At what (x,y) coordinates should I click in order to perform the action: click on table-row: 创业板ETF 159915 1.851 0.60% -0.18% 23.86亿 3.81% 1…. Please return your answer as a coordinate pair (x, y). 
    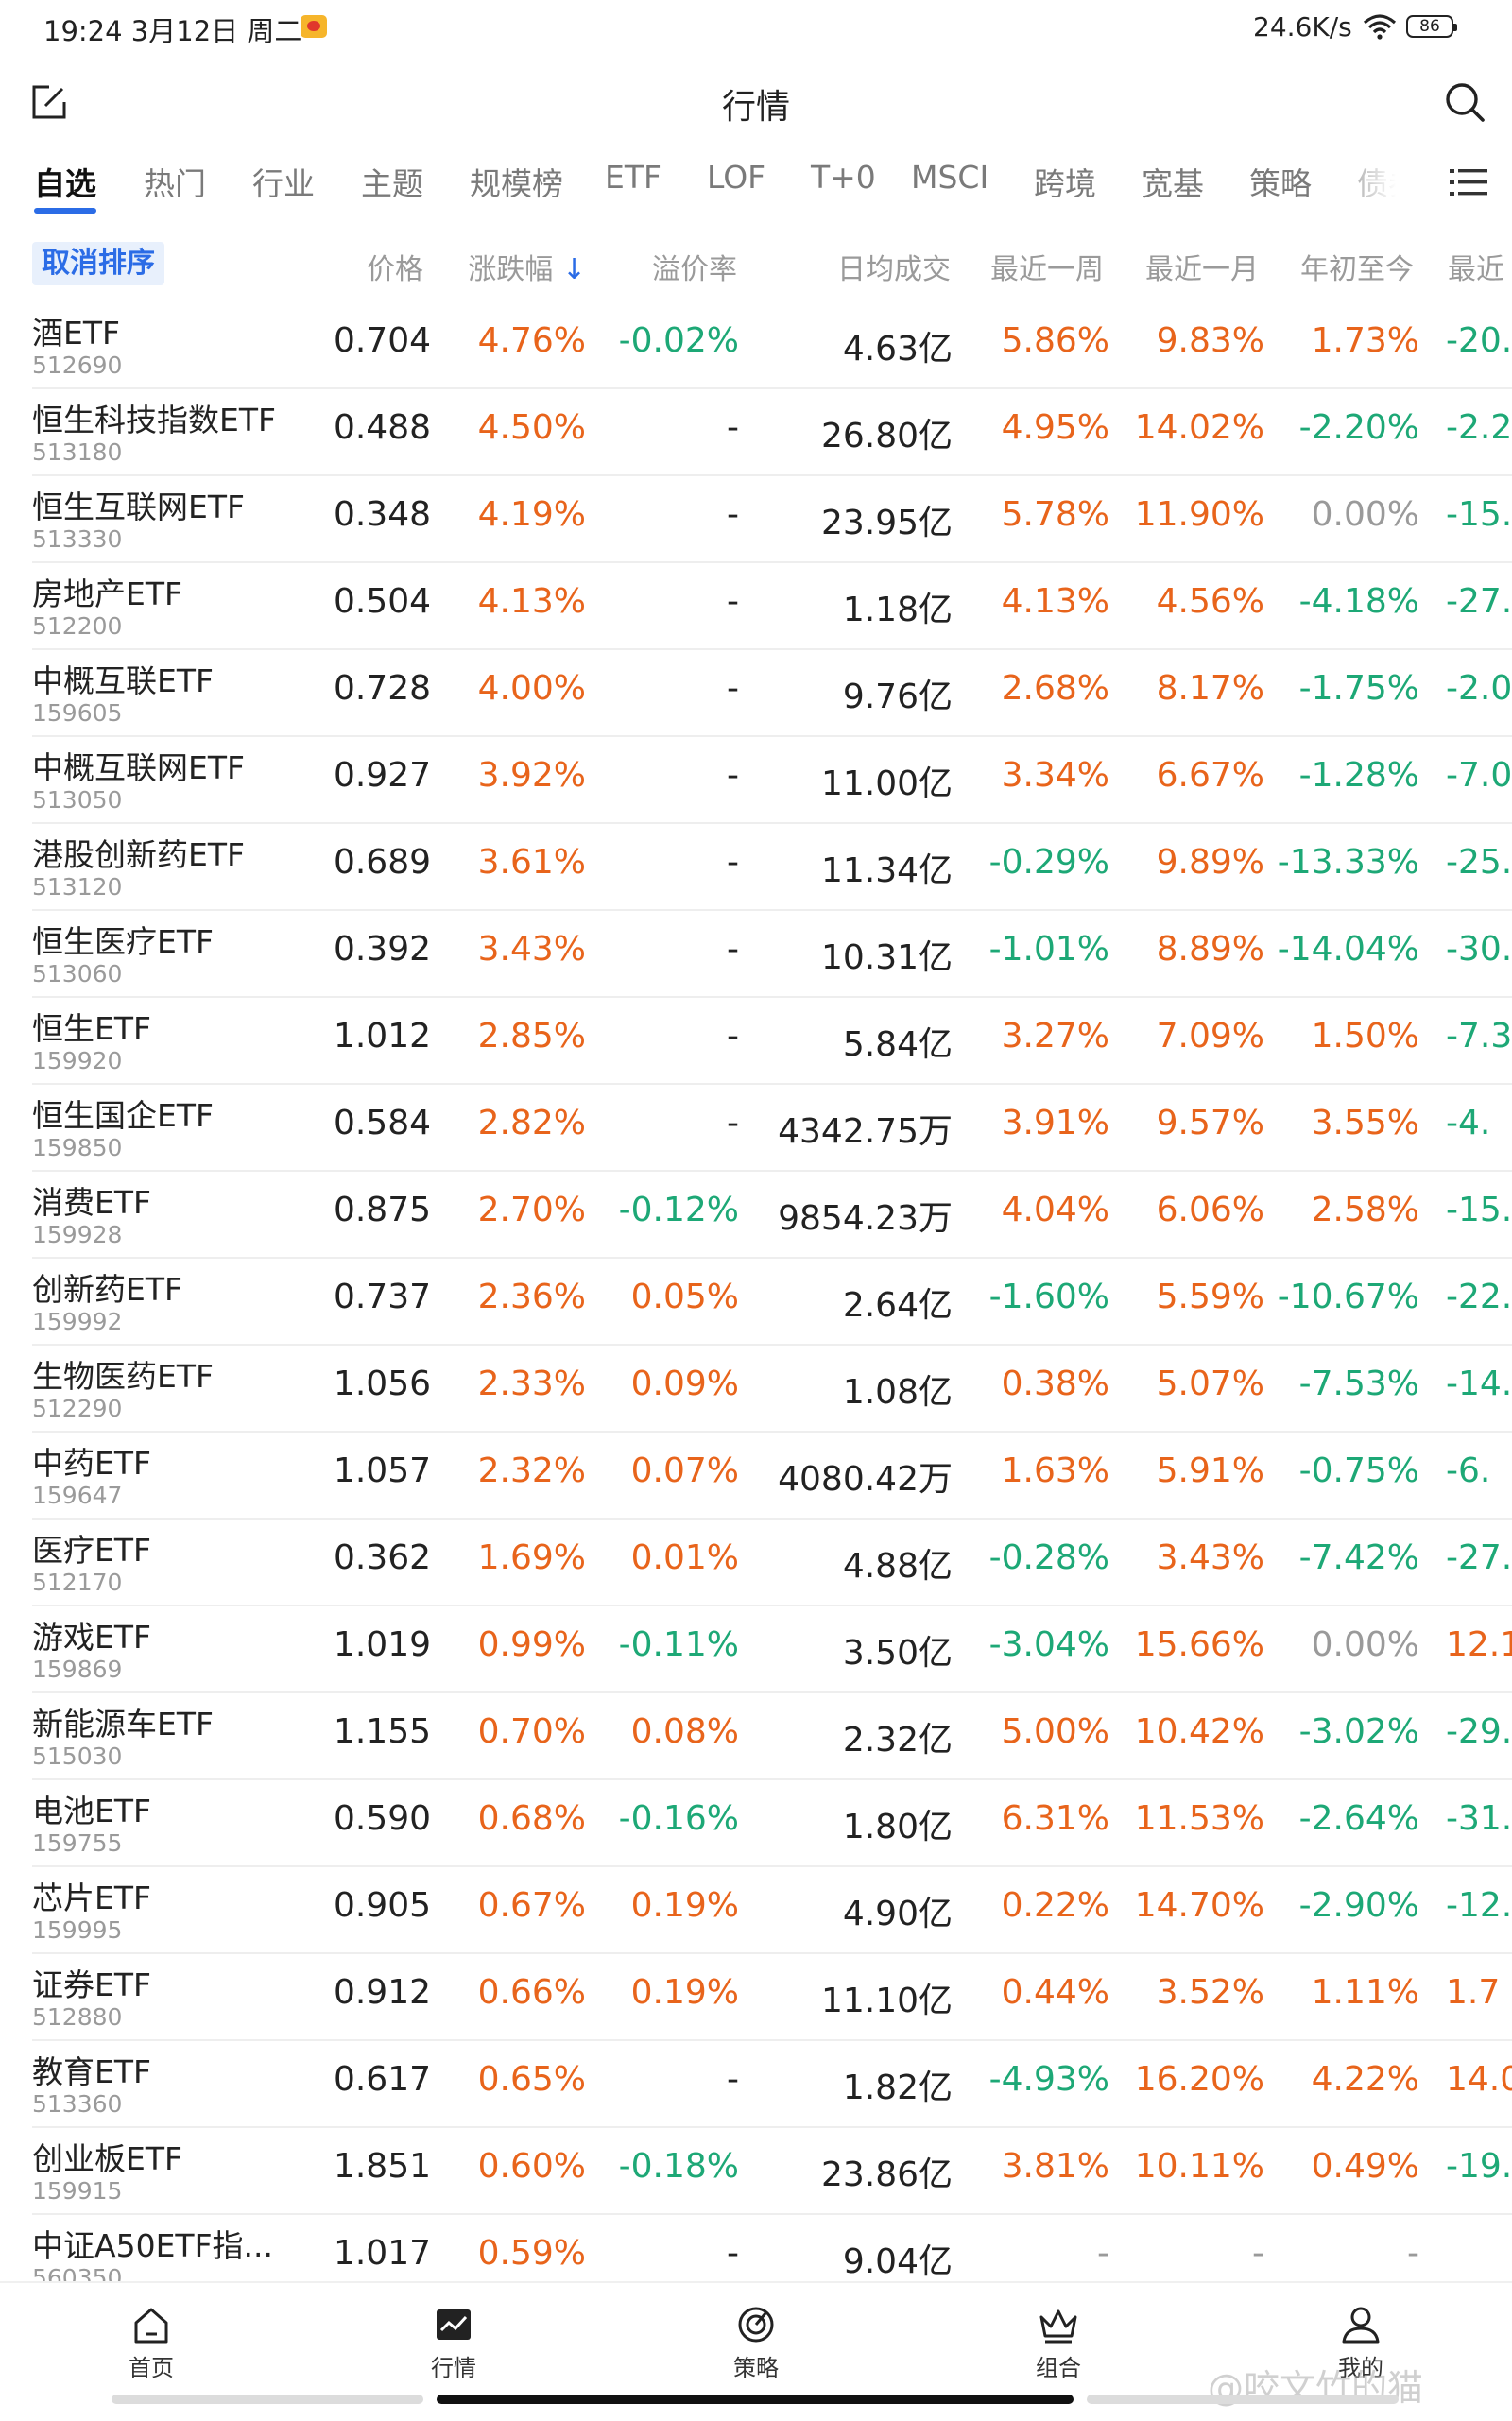
    Looking at the image, I should click on (756, 2171).